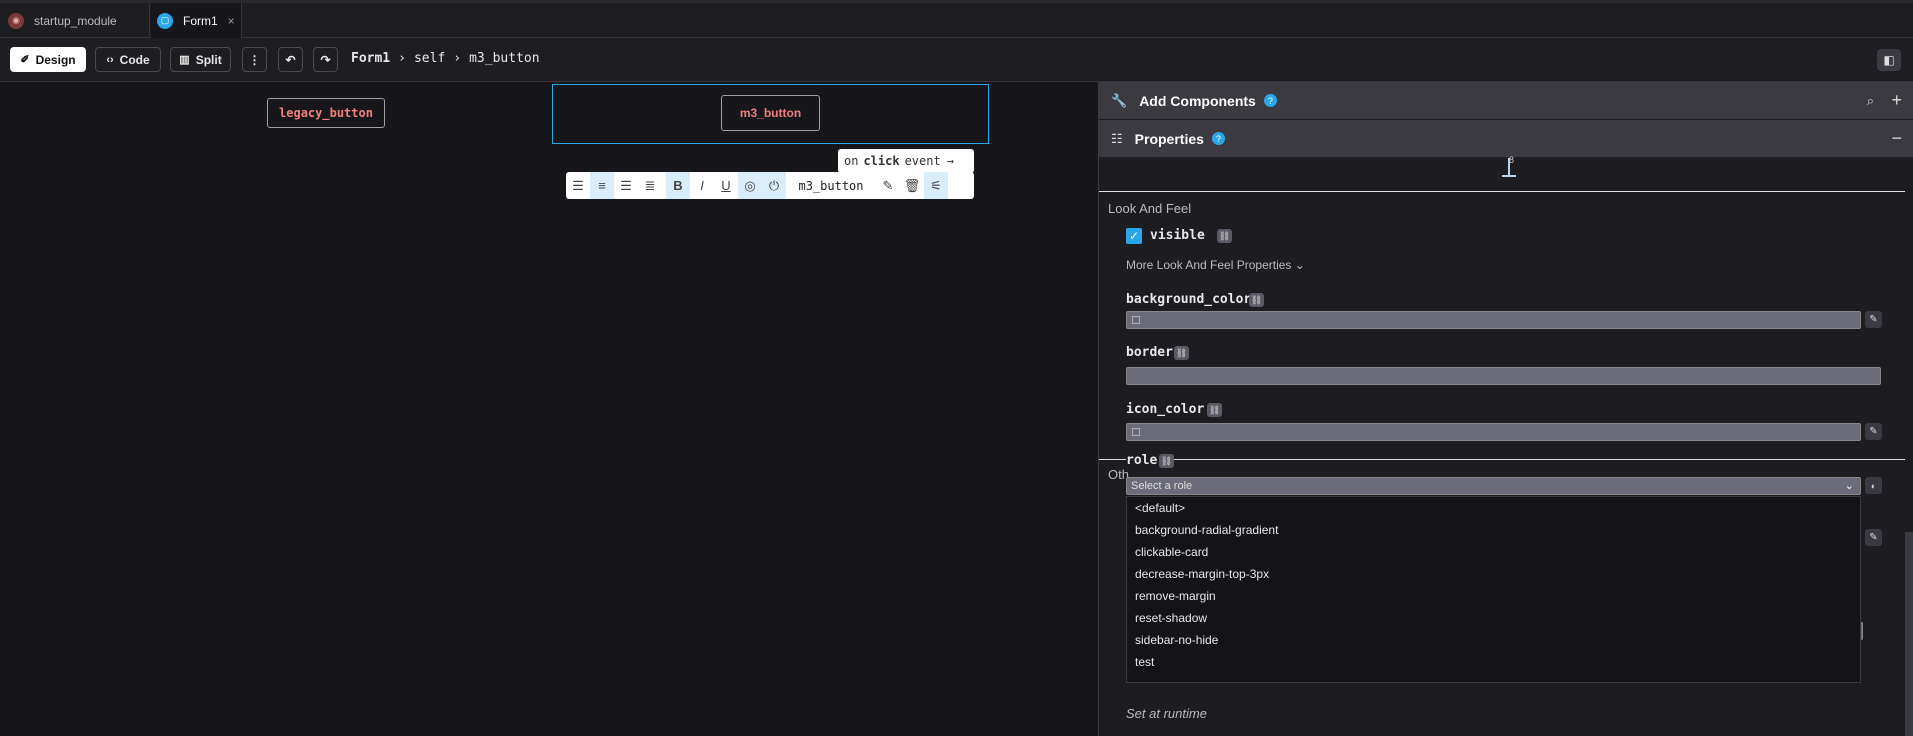  I want to click on background-color-input, so click(1493, 320).